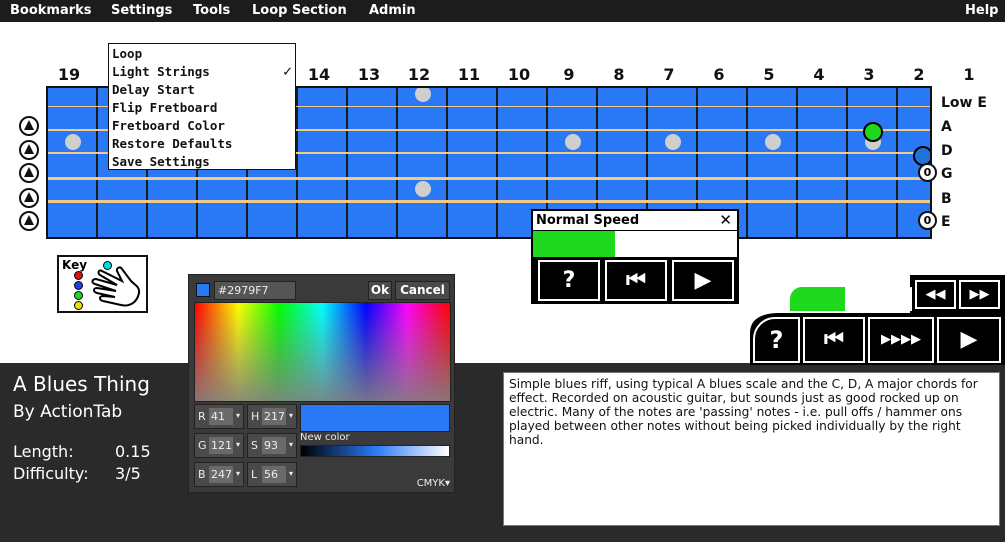  What do you see at coordinates (78, 305) in the screenshot?
I see `key-dot-yellow` at bounding box center [78, 305].